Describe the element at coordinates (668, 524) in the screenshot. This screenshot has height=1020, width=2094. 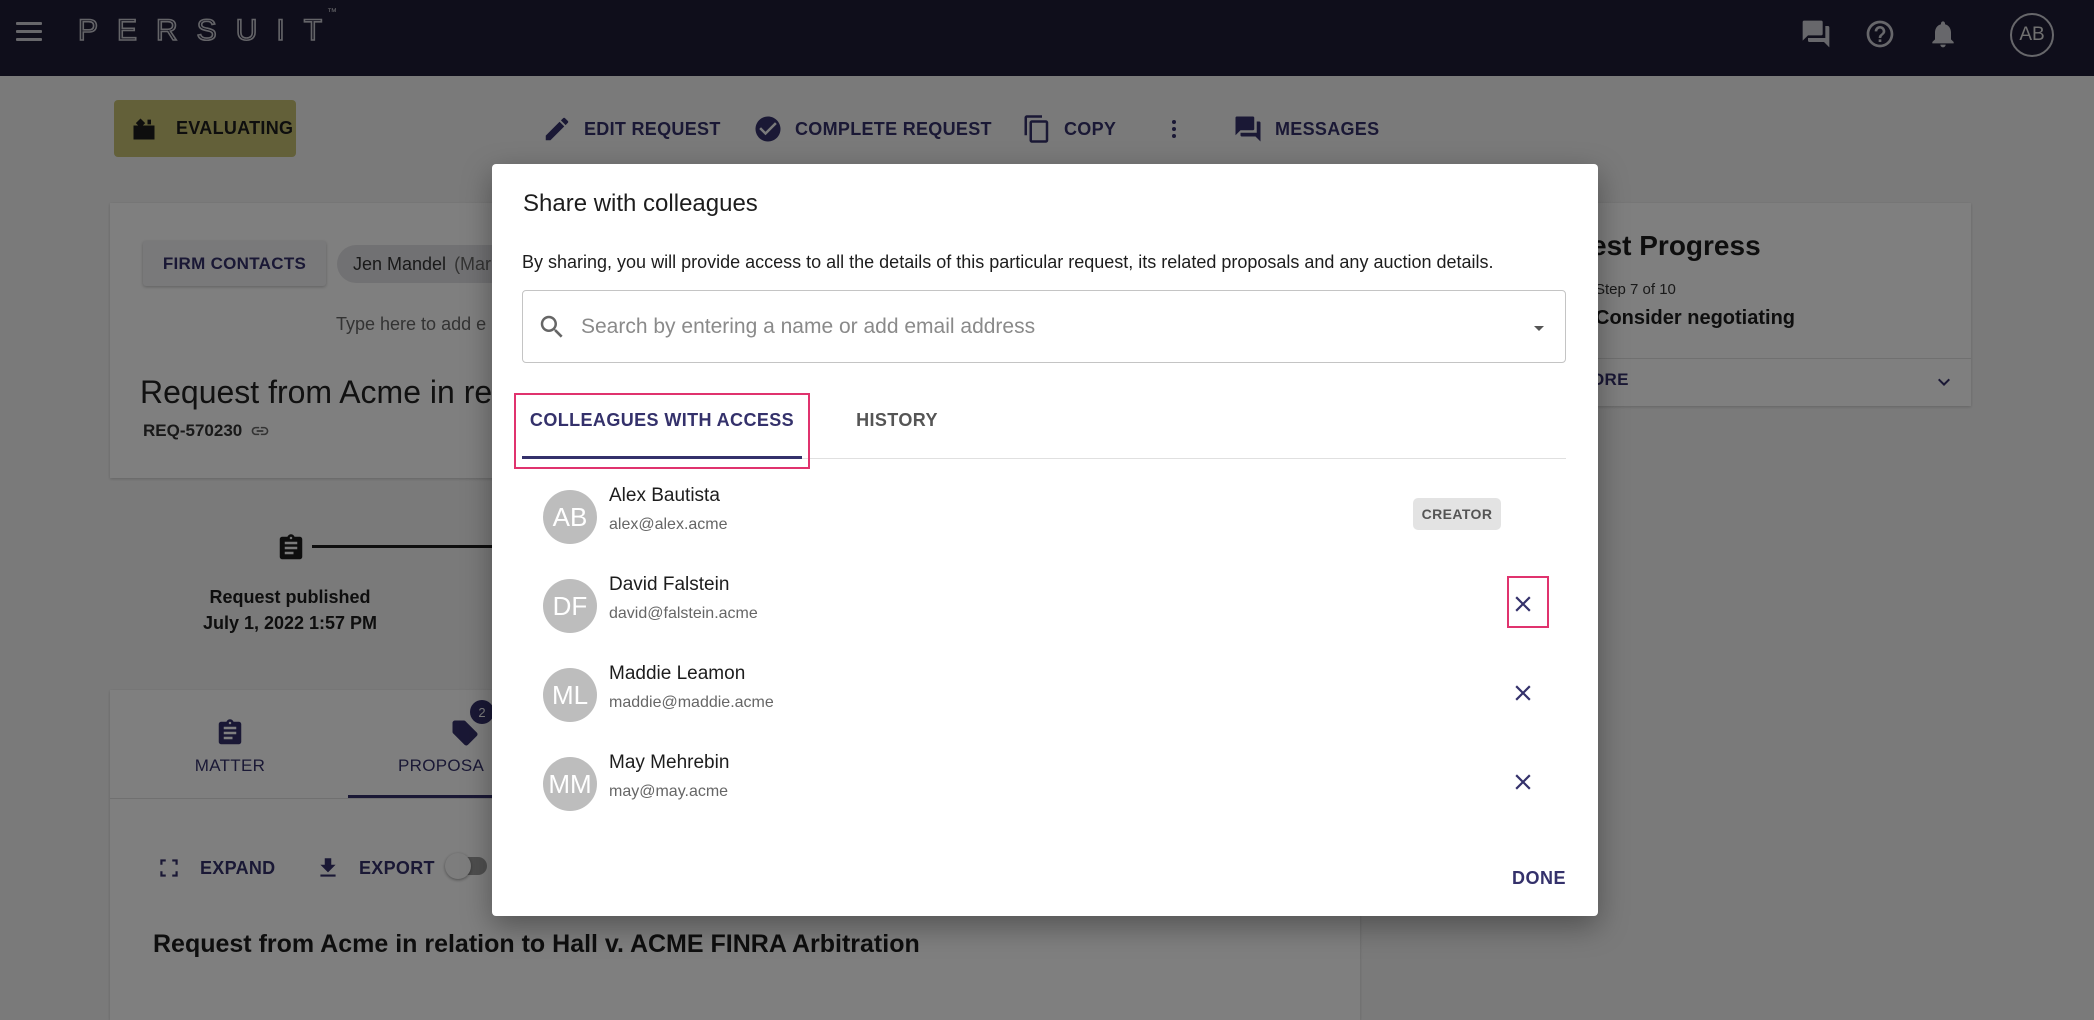
I see `colleague-email: alex@alex.acme` at that location.